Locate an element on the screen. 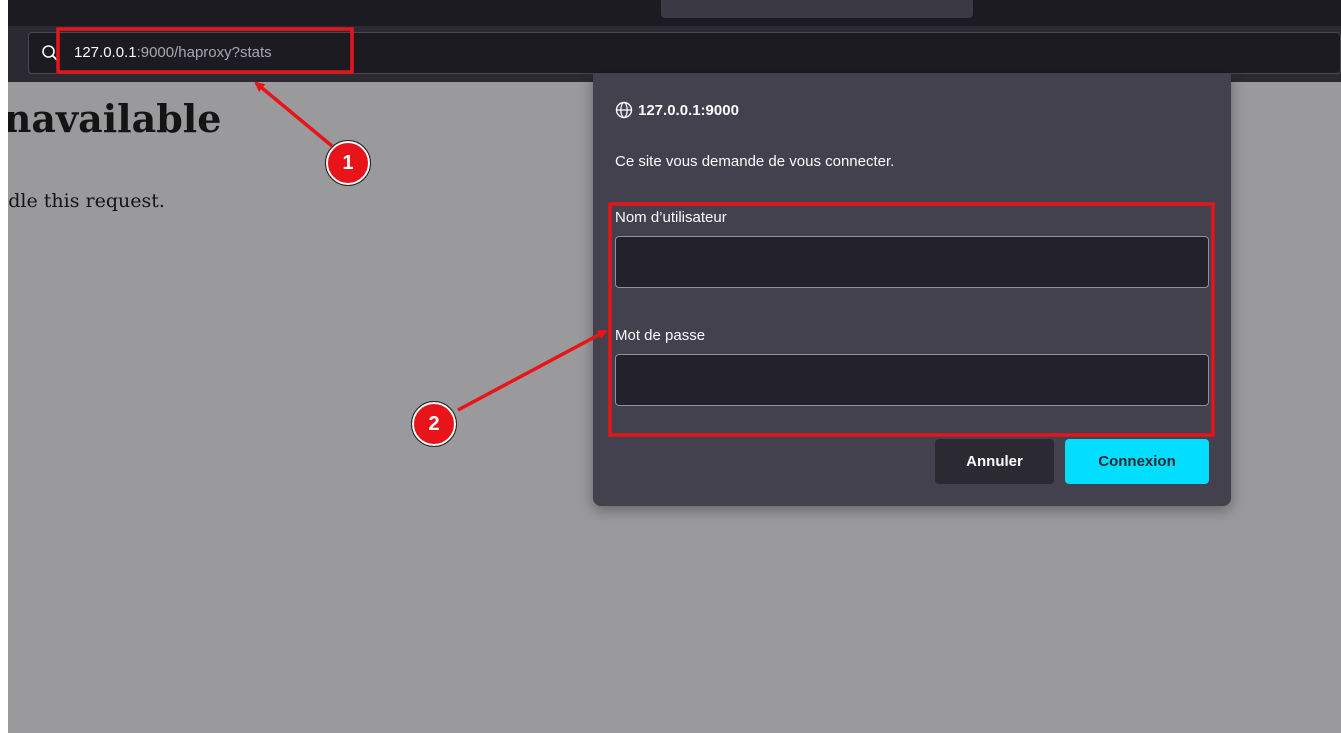 Image resolution: width=1341 pixels, height=733 pixels. url-path: :9000/haproxy?stats is located at coordinates (204, 52).